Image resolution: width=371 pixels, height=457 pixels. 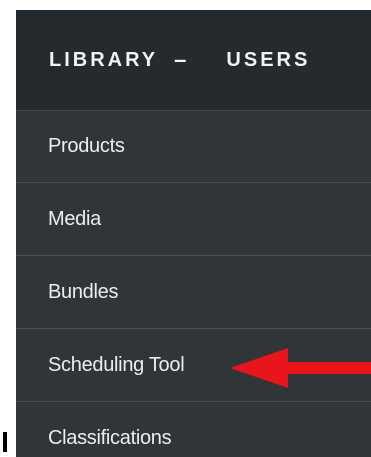 I want to click on arrow-shape, so click(x=300, y=368).